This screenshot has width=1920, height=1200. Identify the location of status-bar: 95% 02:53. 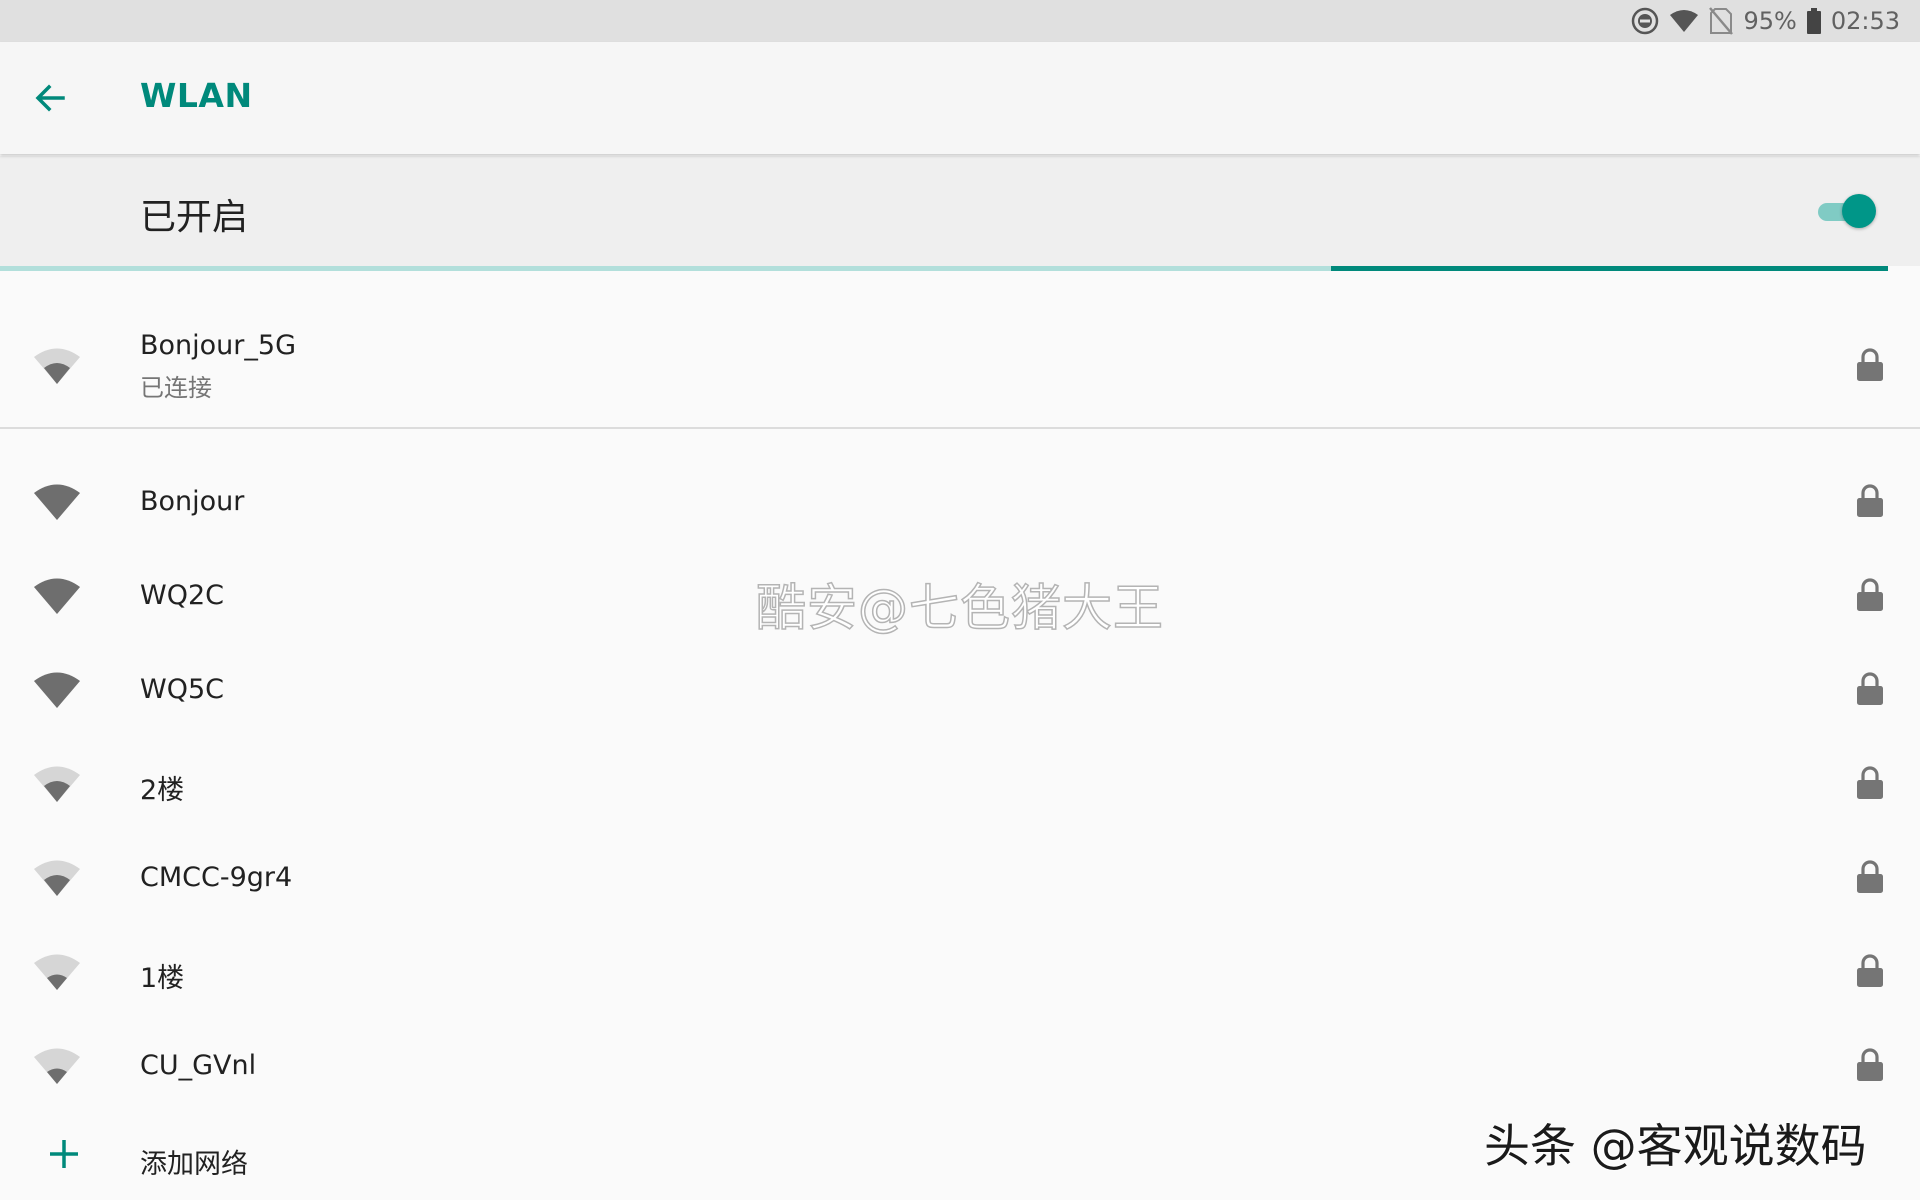
(960, 21).